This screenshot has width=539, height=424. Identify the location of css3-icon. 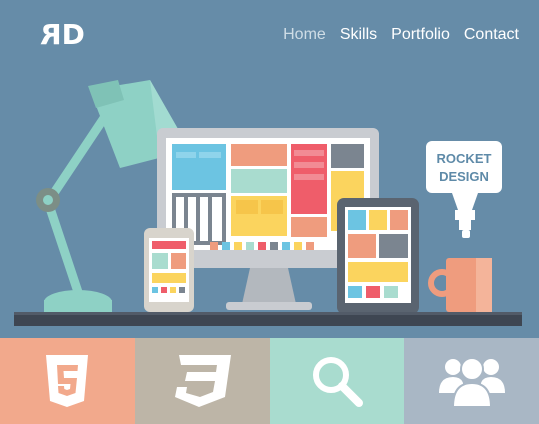
(203, 381).